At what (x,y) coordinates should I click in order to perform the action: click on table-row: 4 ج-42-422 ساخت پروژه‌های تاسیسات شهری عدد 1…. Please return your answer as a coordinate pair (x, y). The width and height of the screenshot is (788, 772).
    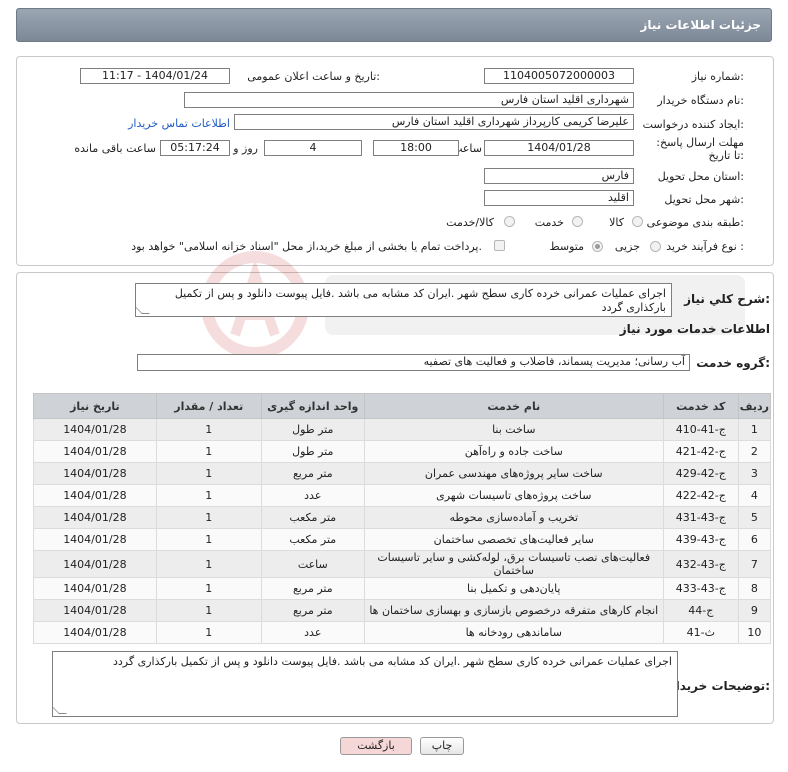
    Looking at the image, I should click on (402, 495).